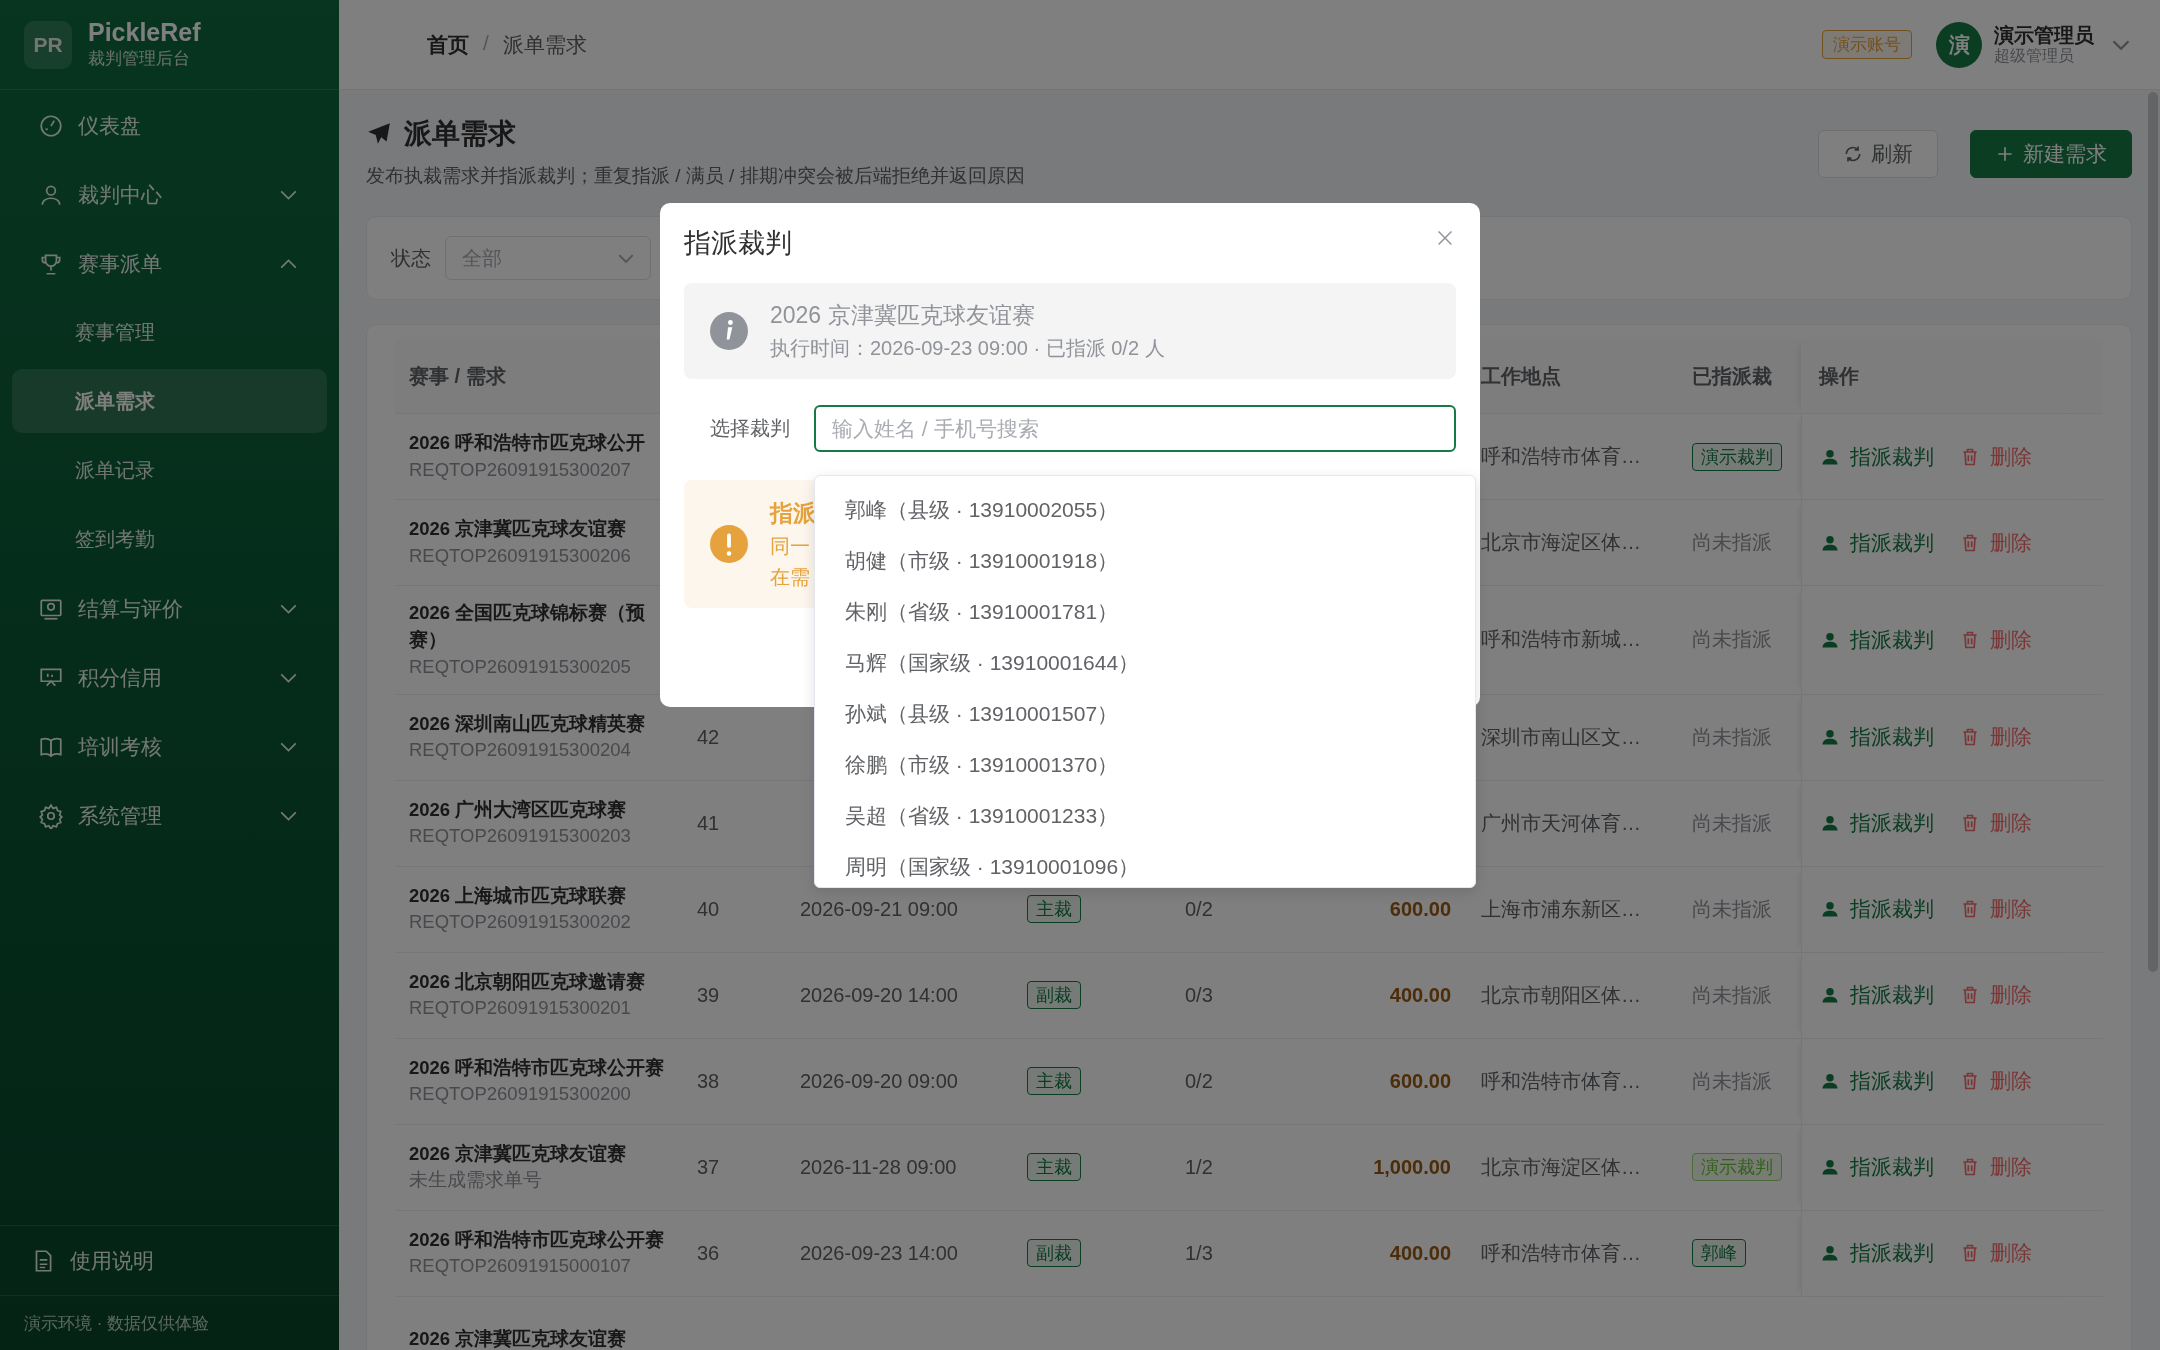 This screenshot has height=1350, width=2160. What do you see at coordinates (169, 677) in the screenshot?
I see `sidebar-item: 积分信用` at bounding box center [169, 677].